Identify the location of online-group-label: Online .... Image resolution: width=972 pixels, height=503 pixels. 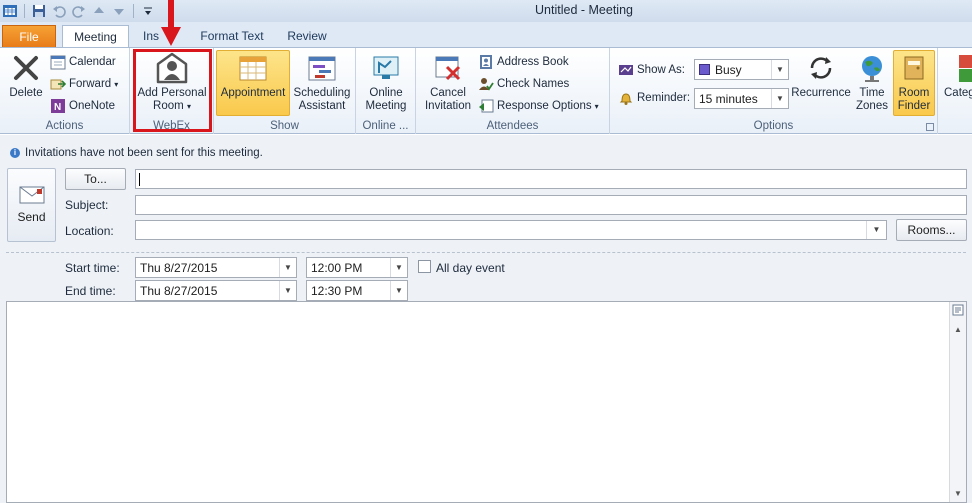
(385, 126).